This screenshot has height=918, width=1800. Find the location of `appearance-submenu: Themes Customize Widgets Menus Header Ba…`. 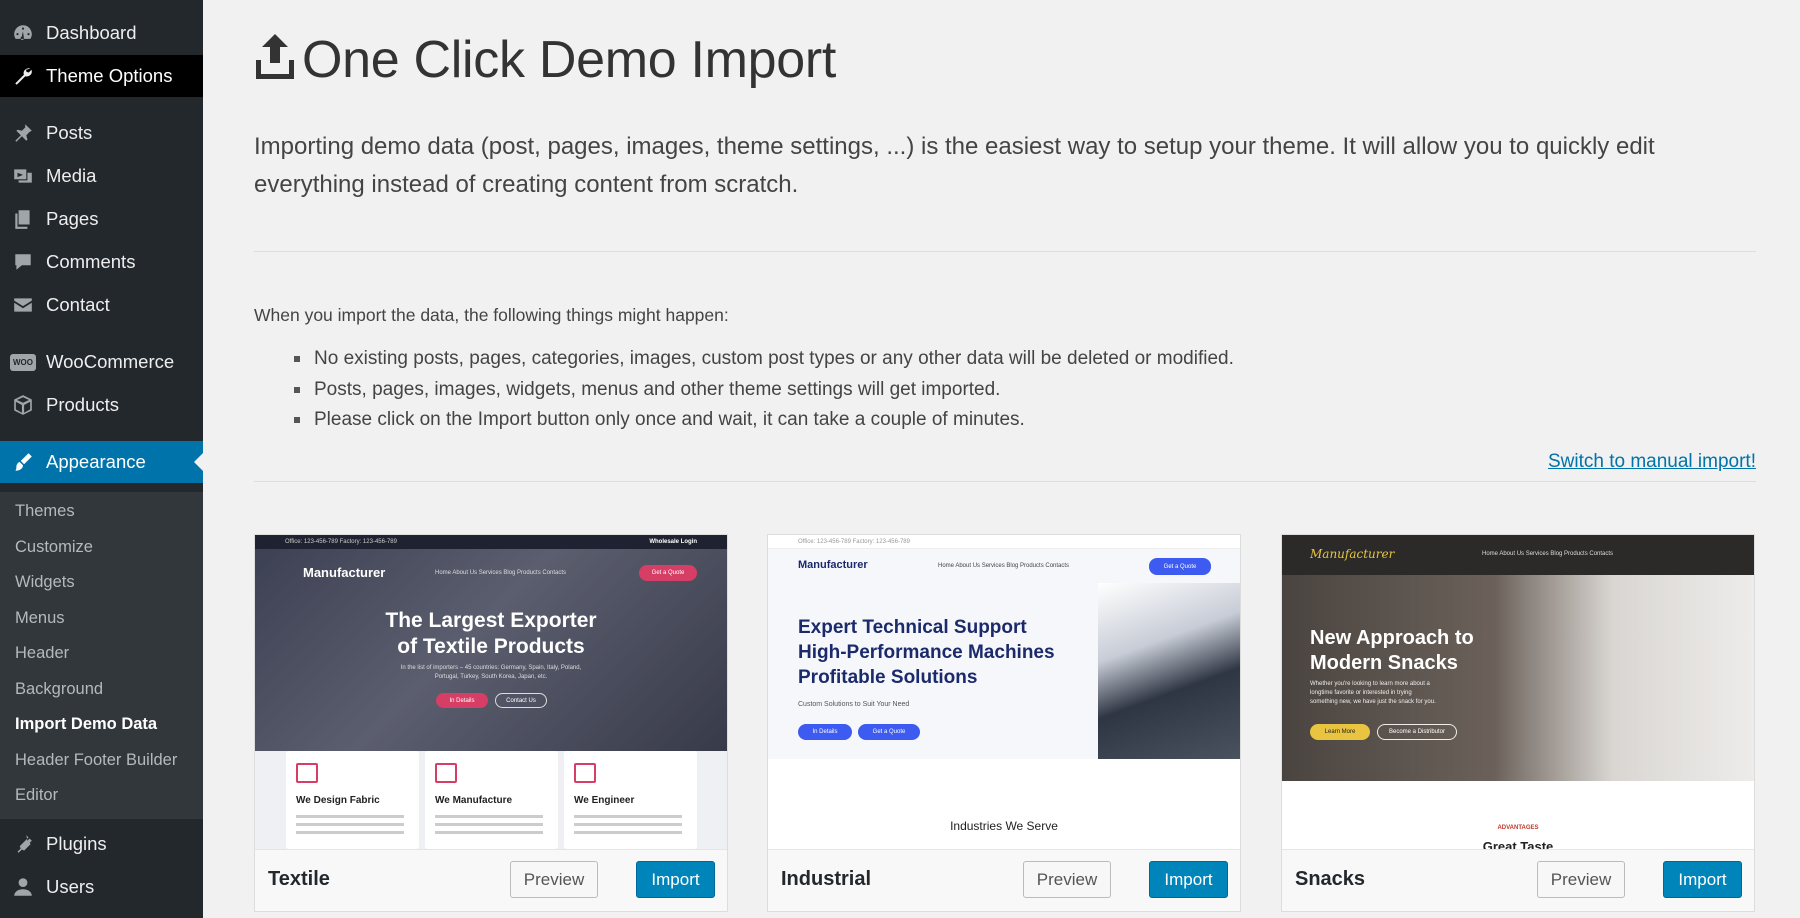

appearance-submenu: Themes Customize Widgets Menus Header Ba… is located at coordinates (101, 655).